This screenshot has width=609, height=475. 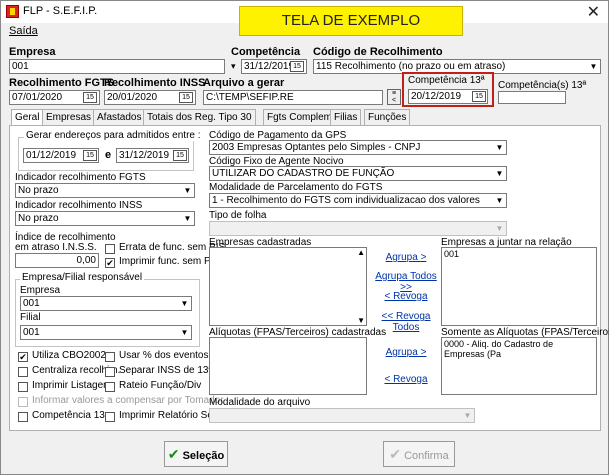 I want to click on tab-totais: Totais dos Reg. Tipo 30, so click(x=199, y=117).